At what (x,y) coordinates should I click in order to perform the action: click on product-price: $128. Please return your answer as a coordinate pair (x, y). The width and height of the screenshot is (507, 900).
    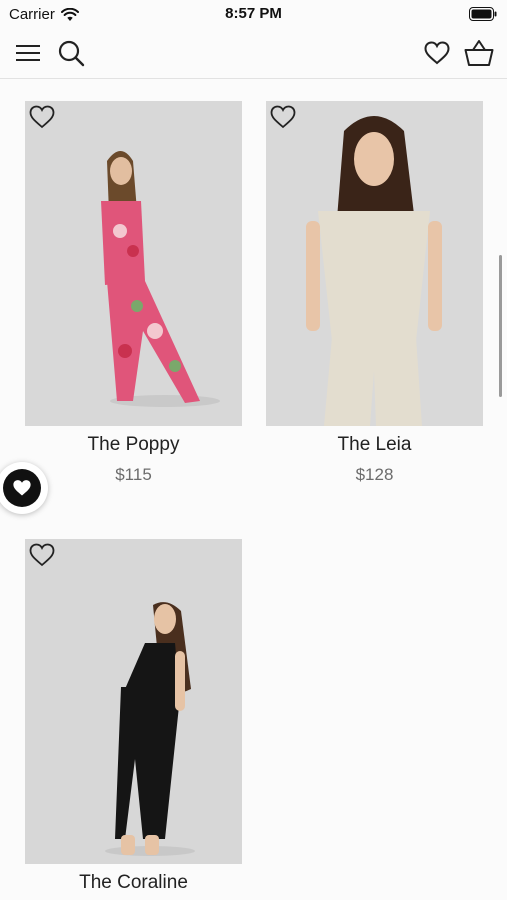
    Looking at the image, I should click on (374, 474).